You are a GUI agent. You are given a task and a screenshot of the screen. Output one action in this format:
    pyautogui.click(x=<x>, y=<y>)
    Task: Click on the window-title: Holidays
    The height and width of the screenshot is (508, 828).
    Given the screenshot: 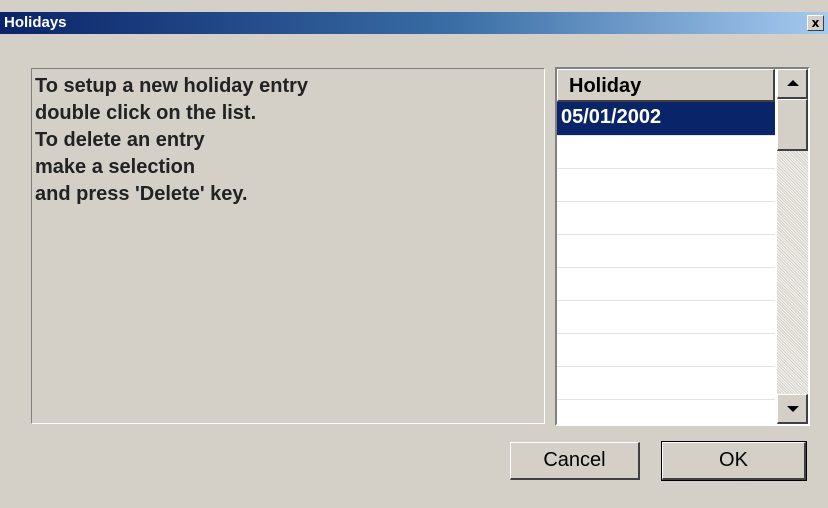 What is the action you would take?
    pyautogui.click(x=35, y=22)
    